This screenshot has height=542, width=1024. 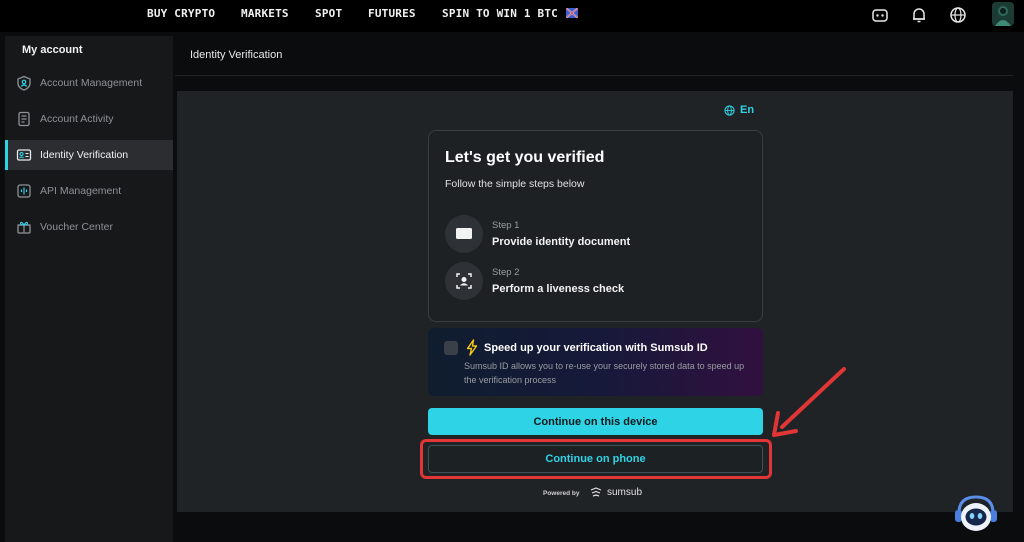 What do you see at coordinates (595, 235) in the screenshot?
I see `step-item: Step 1 Provide identity document` at bounding box center [595, 235].